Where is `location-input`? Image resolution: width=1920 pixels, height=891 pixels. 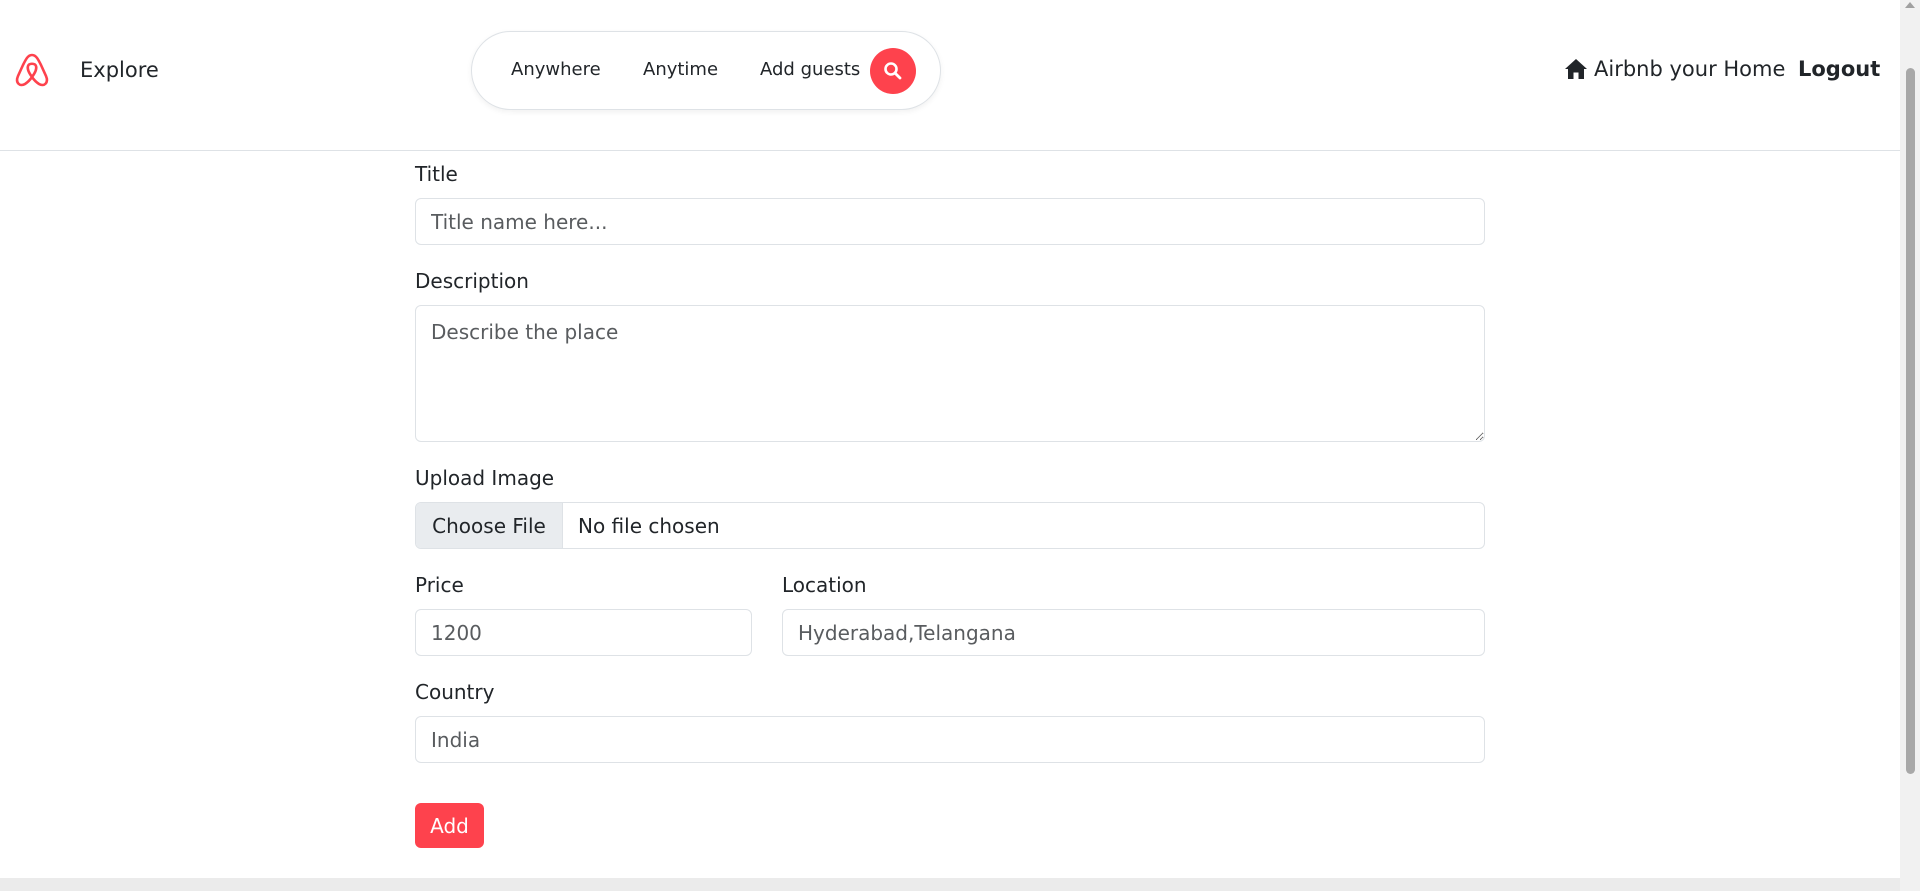 location-input is located at coordinates (1133, 632).